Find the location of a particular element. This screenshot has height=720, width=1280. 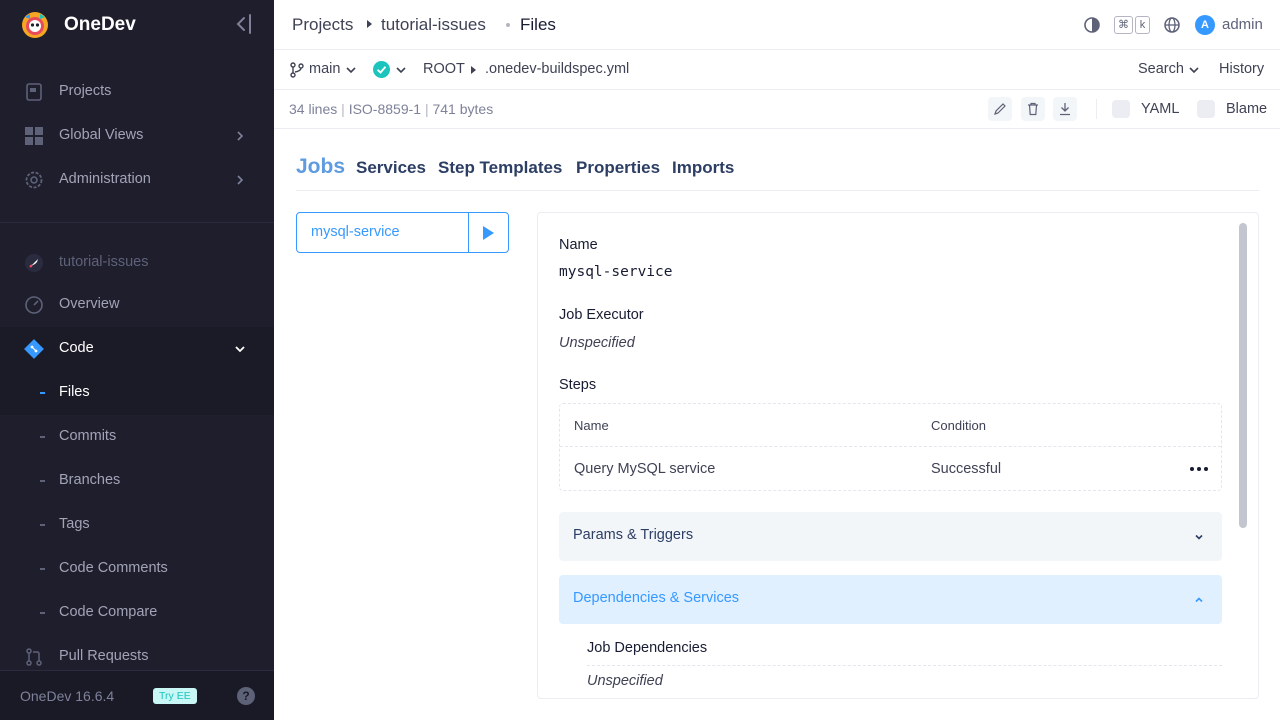

project-name: tutorial-issues is located at coordinates (104, 262).